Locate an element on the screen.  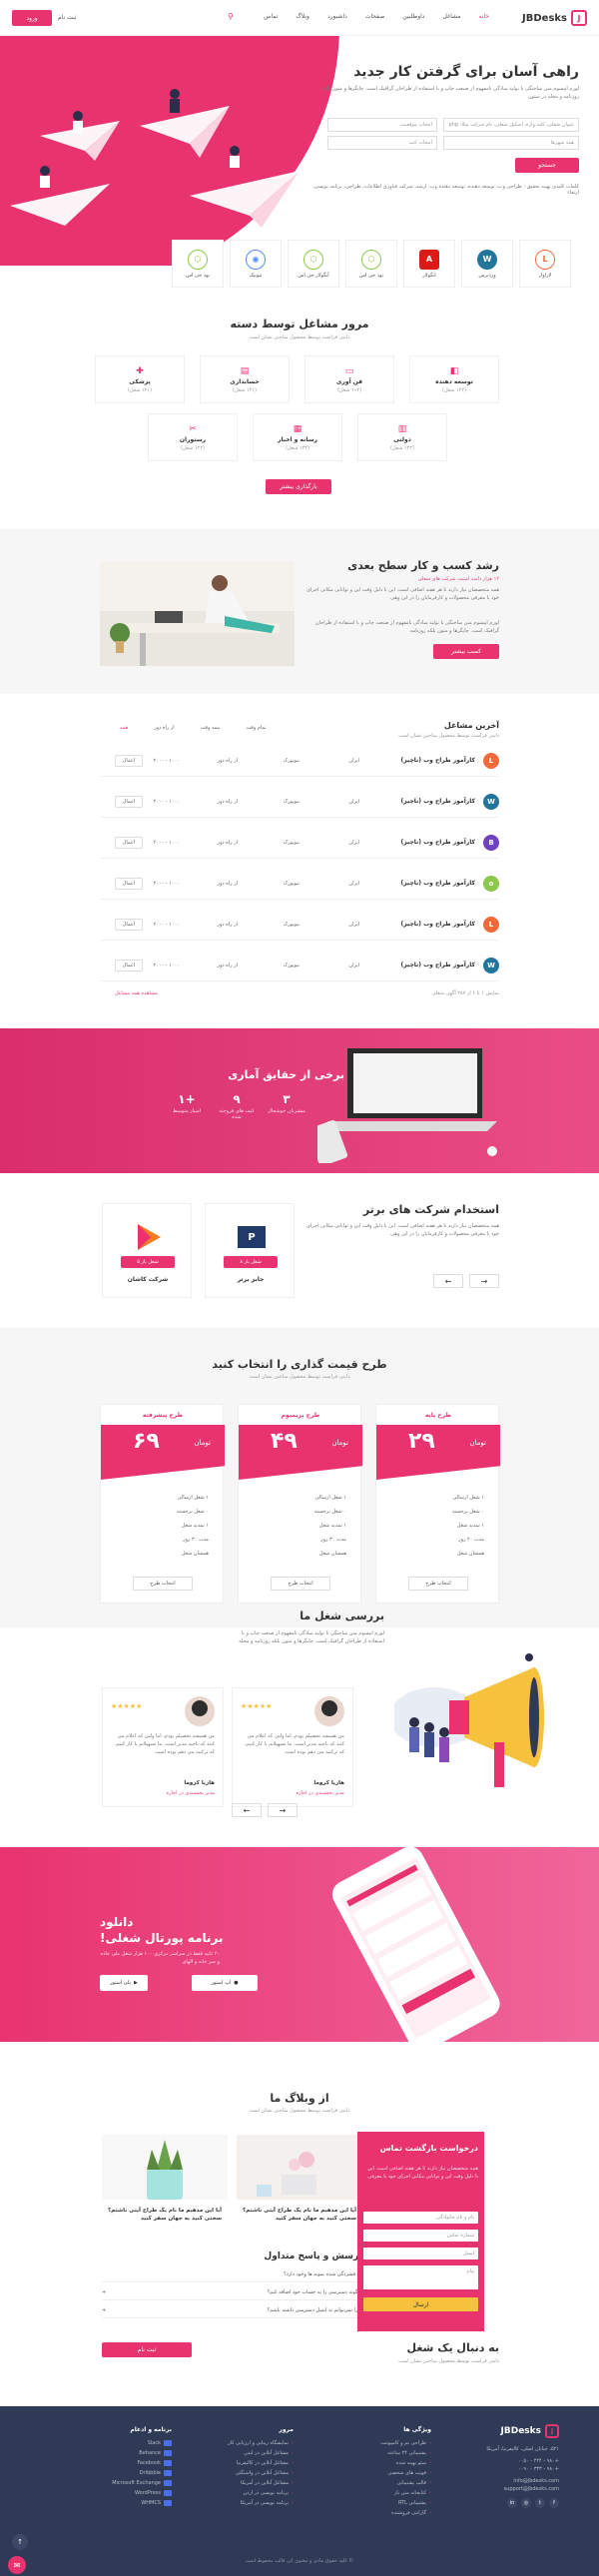
back-to-top-icon: ↑ is located at coordinates (20, 2542).